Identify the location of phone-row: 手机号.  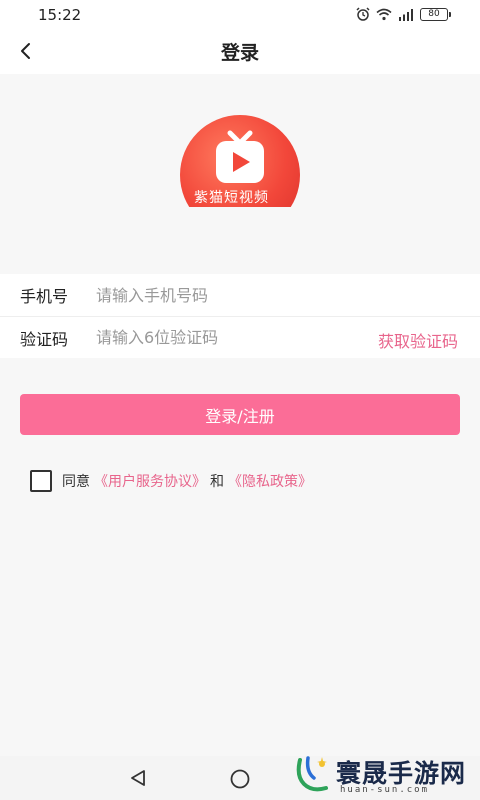
(240, 295).